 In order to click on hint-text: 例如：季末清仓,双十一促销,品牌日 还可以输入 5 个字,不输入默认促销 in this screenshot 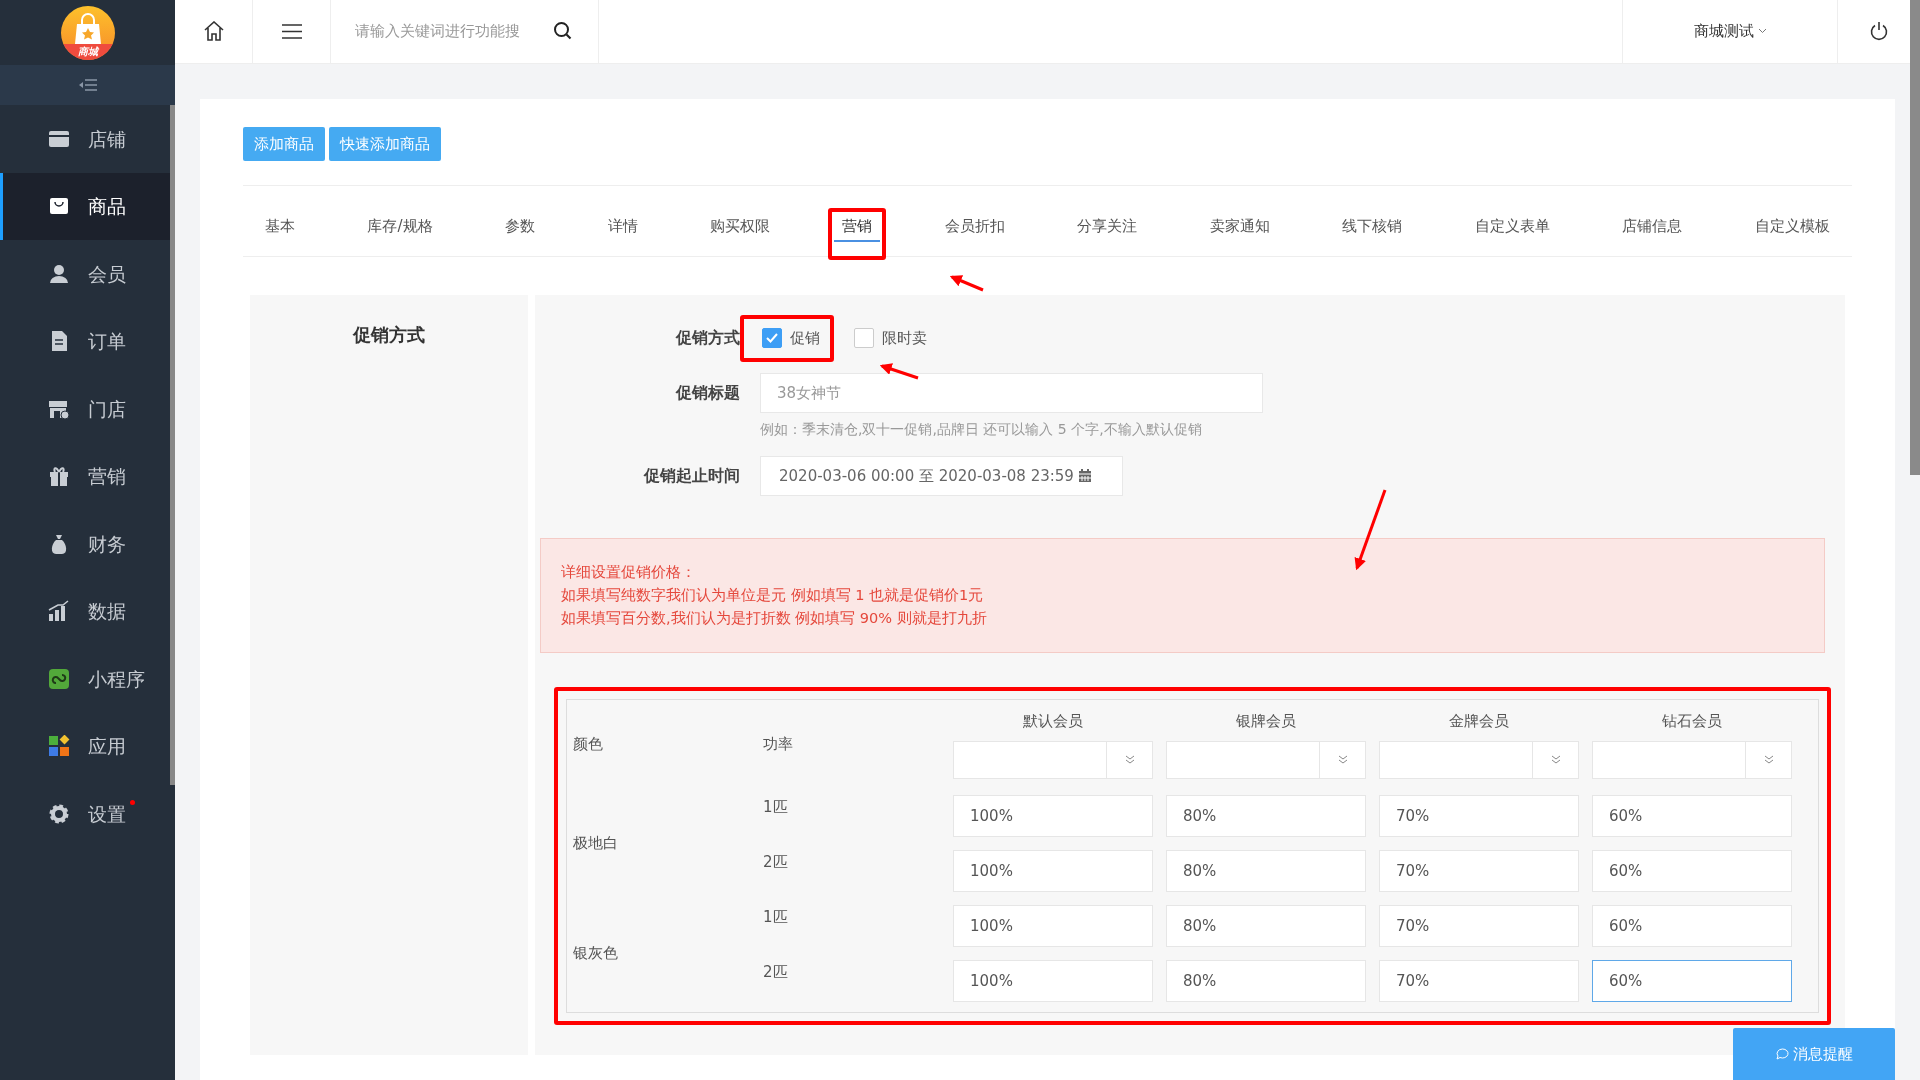, I will do `click(981, 430)`.